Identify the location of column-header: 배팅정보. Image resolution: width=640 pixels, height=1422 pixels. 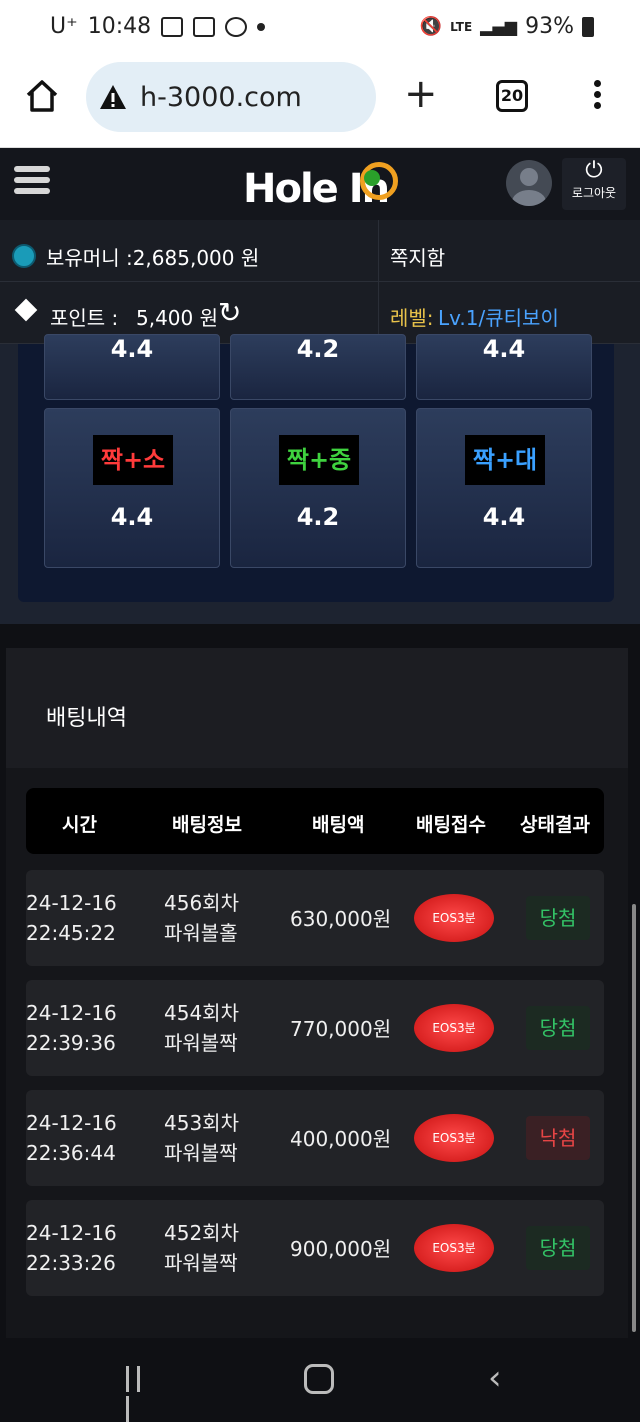
(207, 825).